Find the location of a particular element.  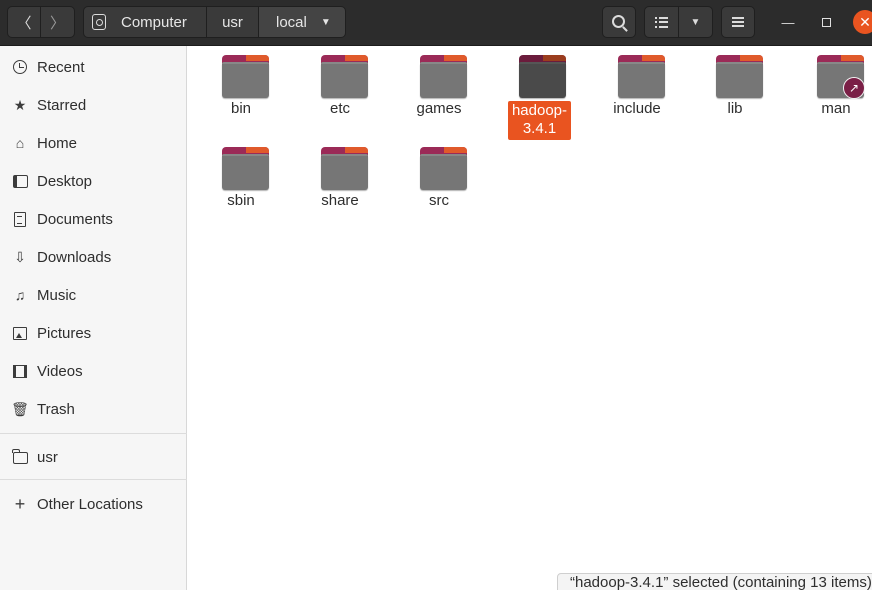

breadcrumb-local: local ▼ is located at coordinates (302, 22).